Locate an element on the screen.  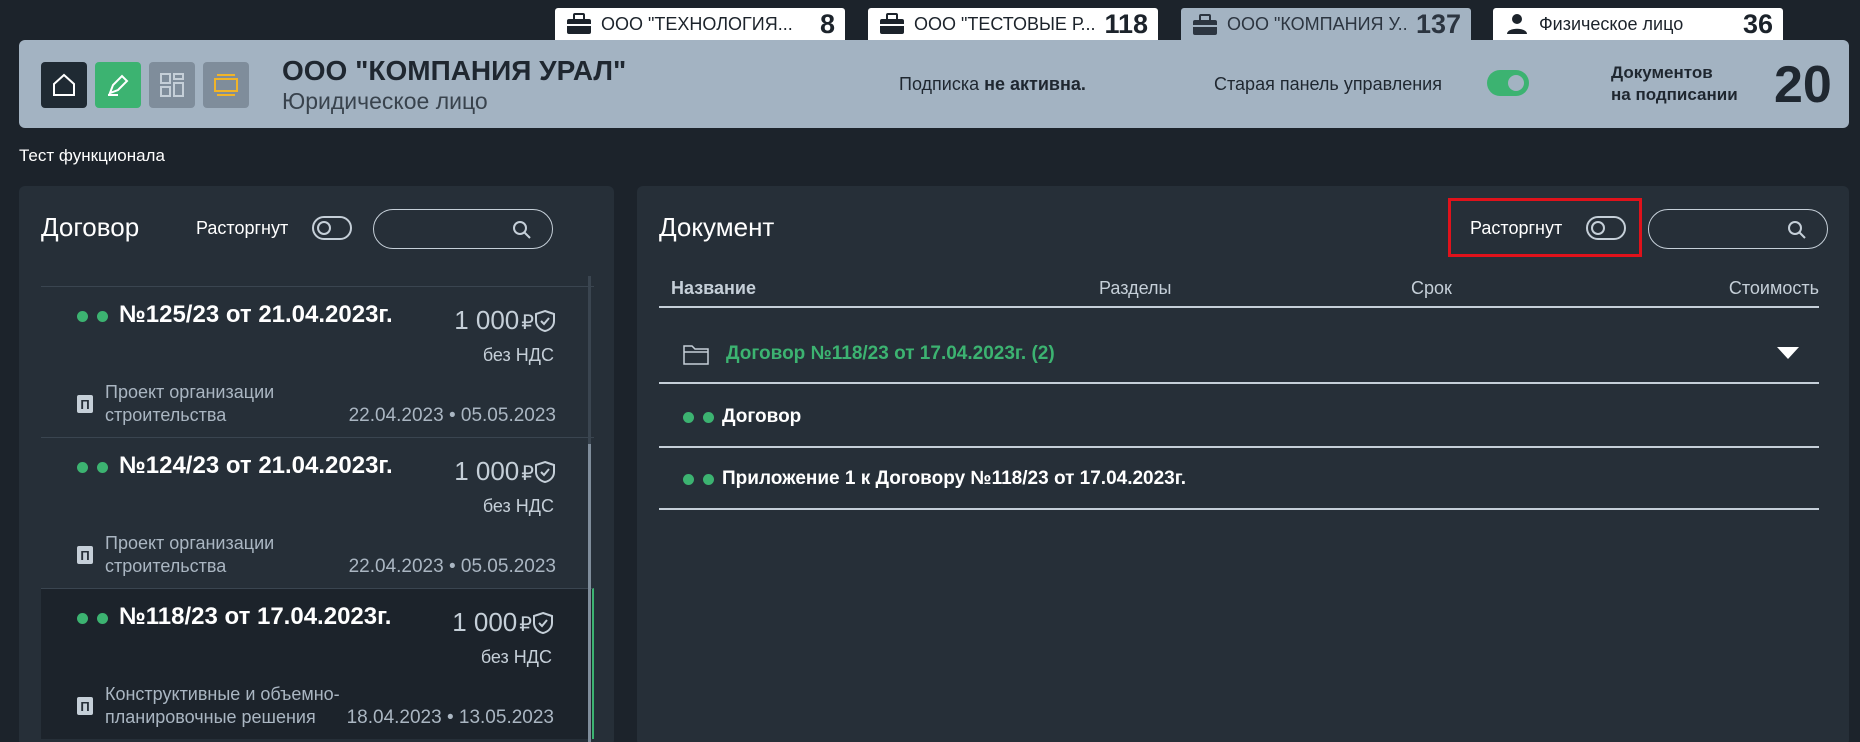
tab-count: 137 is located at coordinates (1438, 24).